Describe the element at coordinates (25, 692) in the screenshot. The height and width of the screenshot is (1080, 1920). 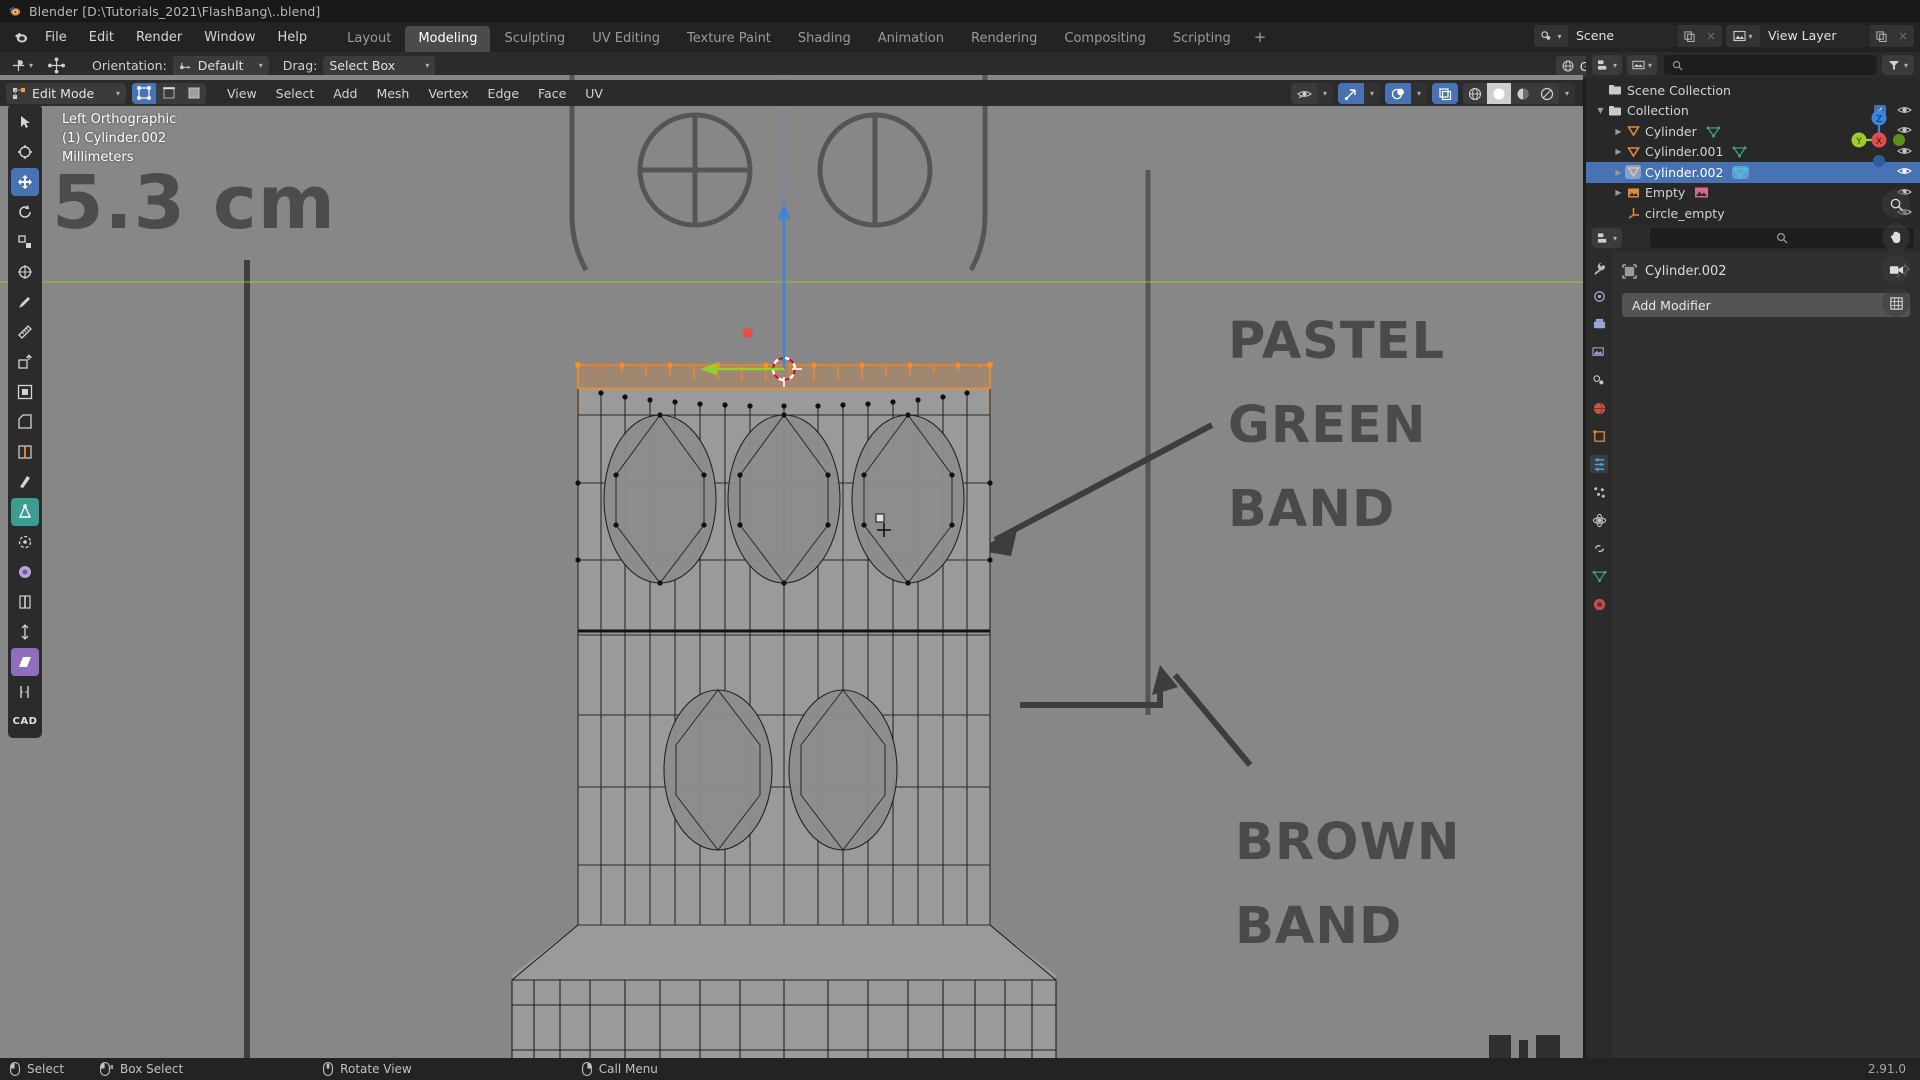
I see `rip-region-tool` at that location.